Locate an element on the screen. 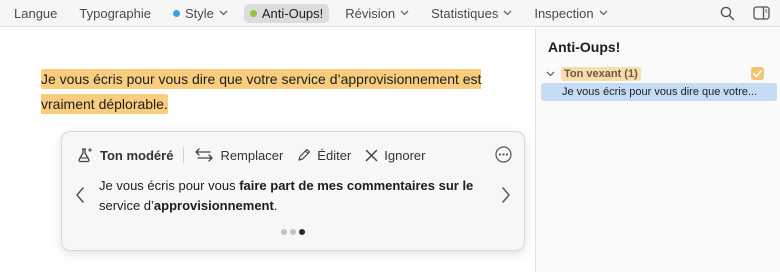 The image size is (780, 272). more-options-icon is located at coordinates (503, 156).